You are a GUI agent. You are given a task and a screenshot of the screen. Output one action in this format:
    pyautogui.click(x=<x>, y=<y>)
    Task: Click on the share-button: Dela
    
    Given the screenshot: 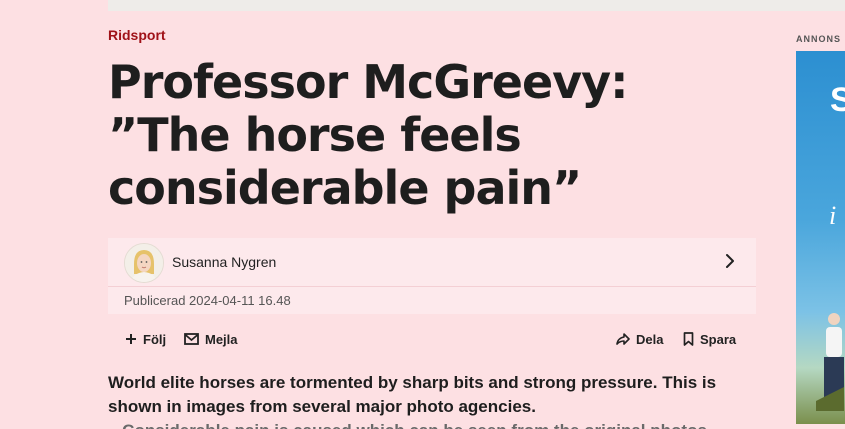 What is the action you would take?
    pyautogui.click(x=639, y=339)
    